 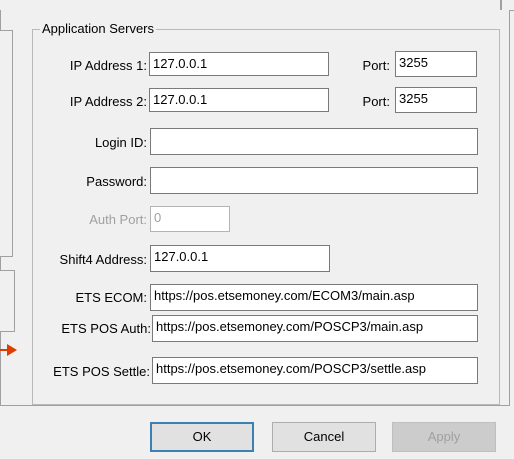 What do you see at coordinates (111, 297) in the screenshot?
I see `ets-ecom-label: ETS ECOM:` at bounding box center [111, 297].